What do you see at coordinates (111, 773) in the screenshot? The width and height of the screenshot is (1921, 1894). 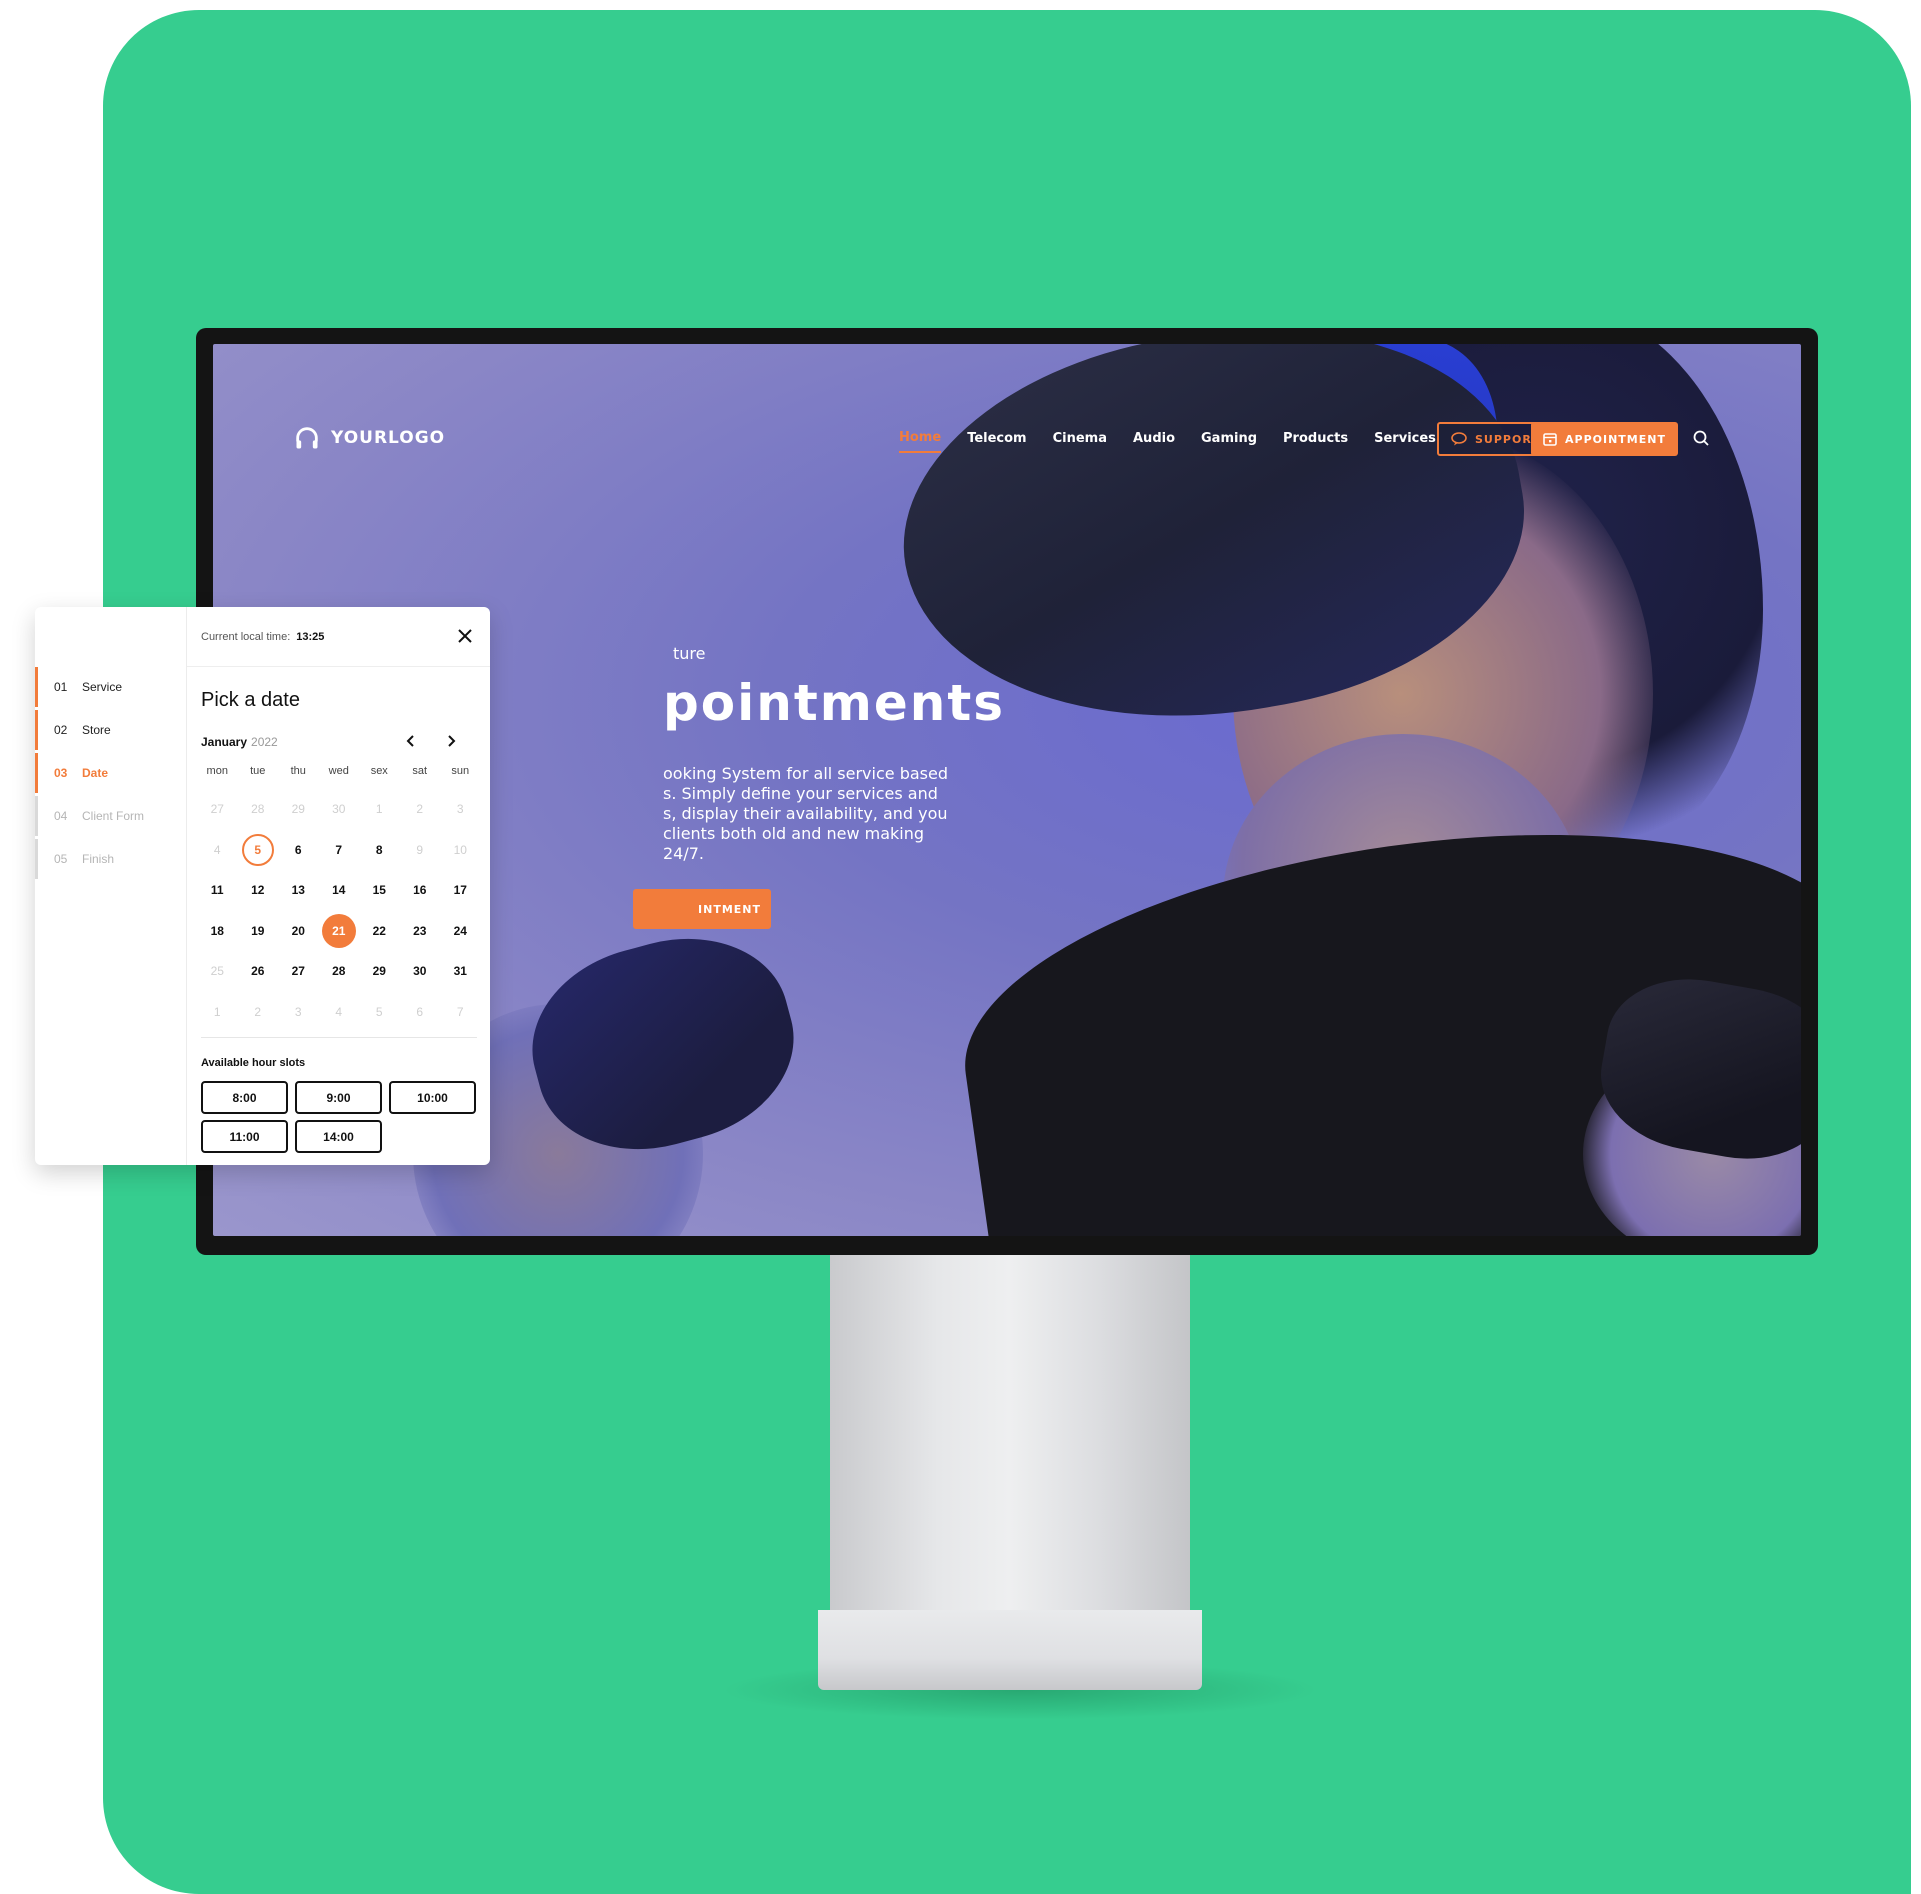 I see `step-date: 03 Date` at bounding box center [111, 773].